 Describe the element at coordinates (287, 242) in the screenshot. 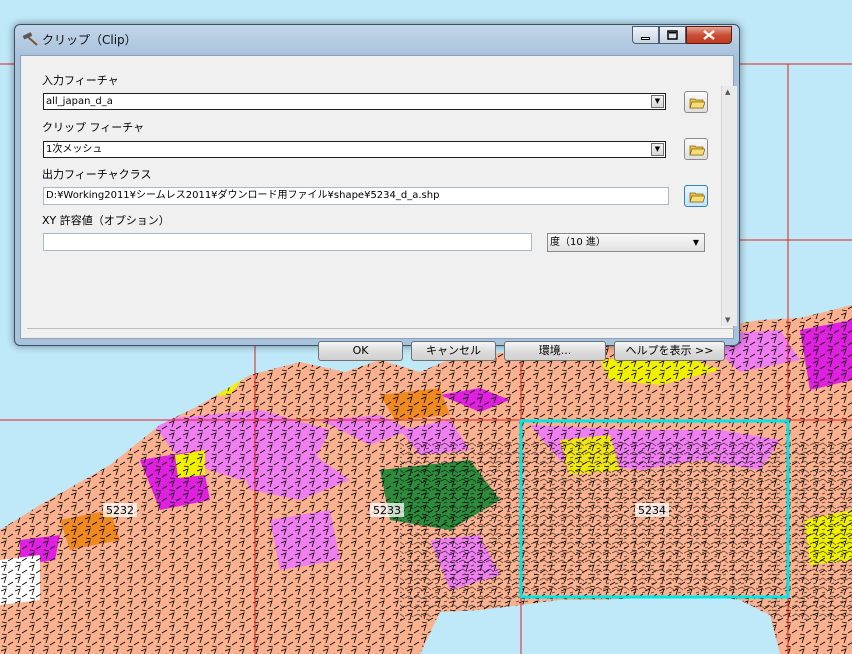

I see `xy-tolerance-input` at that location.